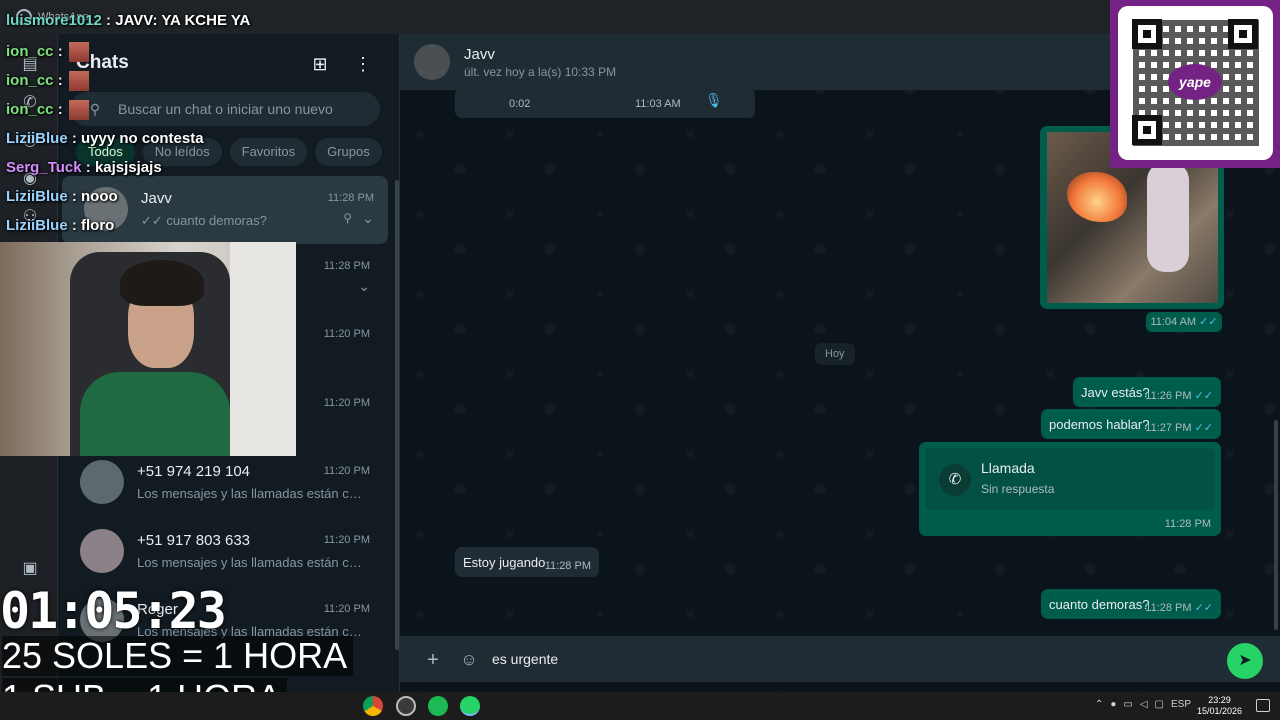  What do you see at coordinates (156, 198) in the screenshot?
I see `chat-name: Javv` at bounding box center [156, 198].